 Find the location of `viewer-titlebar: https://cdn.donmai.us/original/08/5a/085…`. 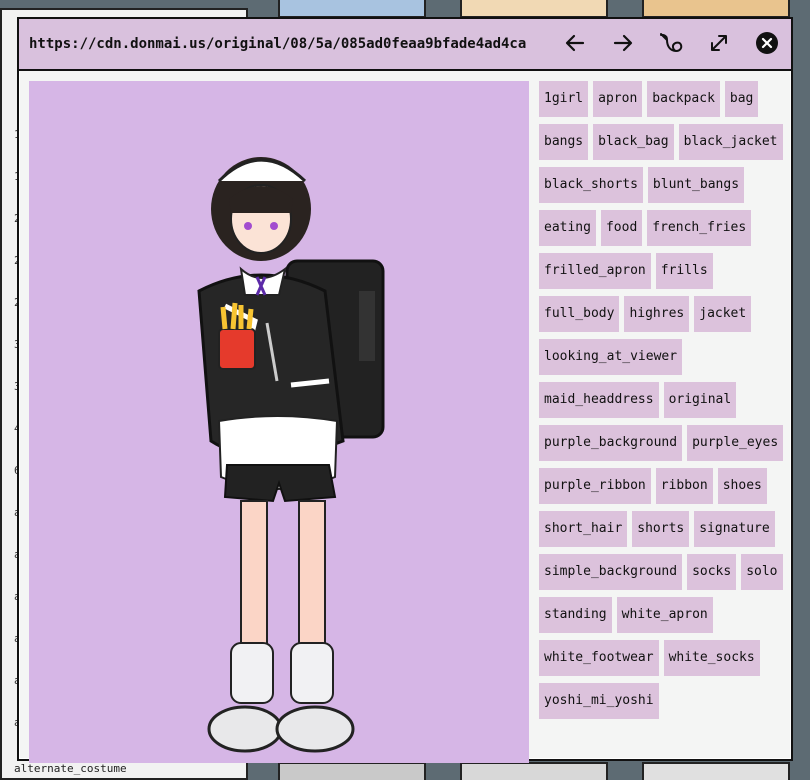

viewer-titlebar: https://cdn.donmai.us/original/08/5a/085… is located at coordinates (405, 45).